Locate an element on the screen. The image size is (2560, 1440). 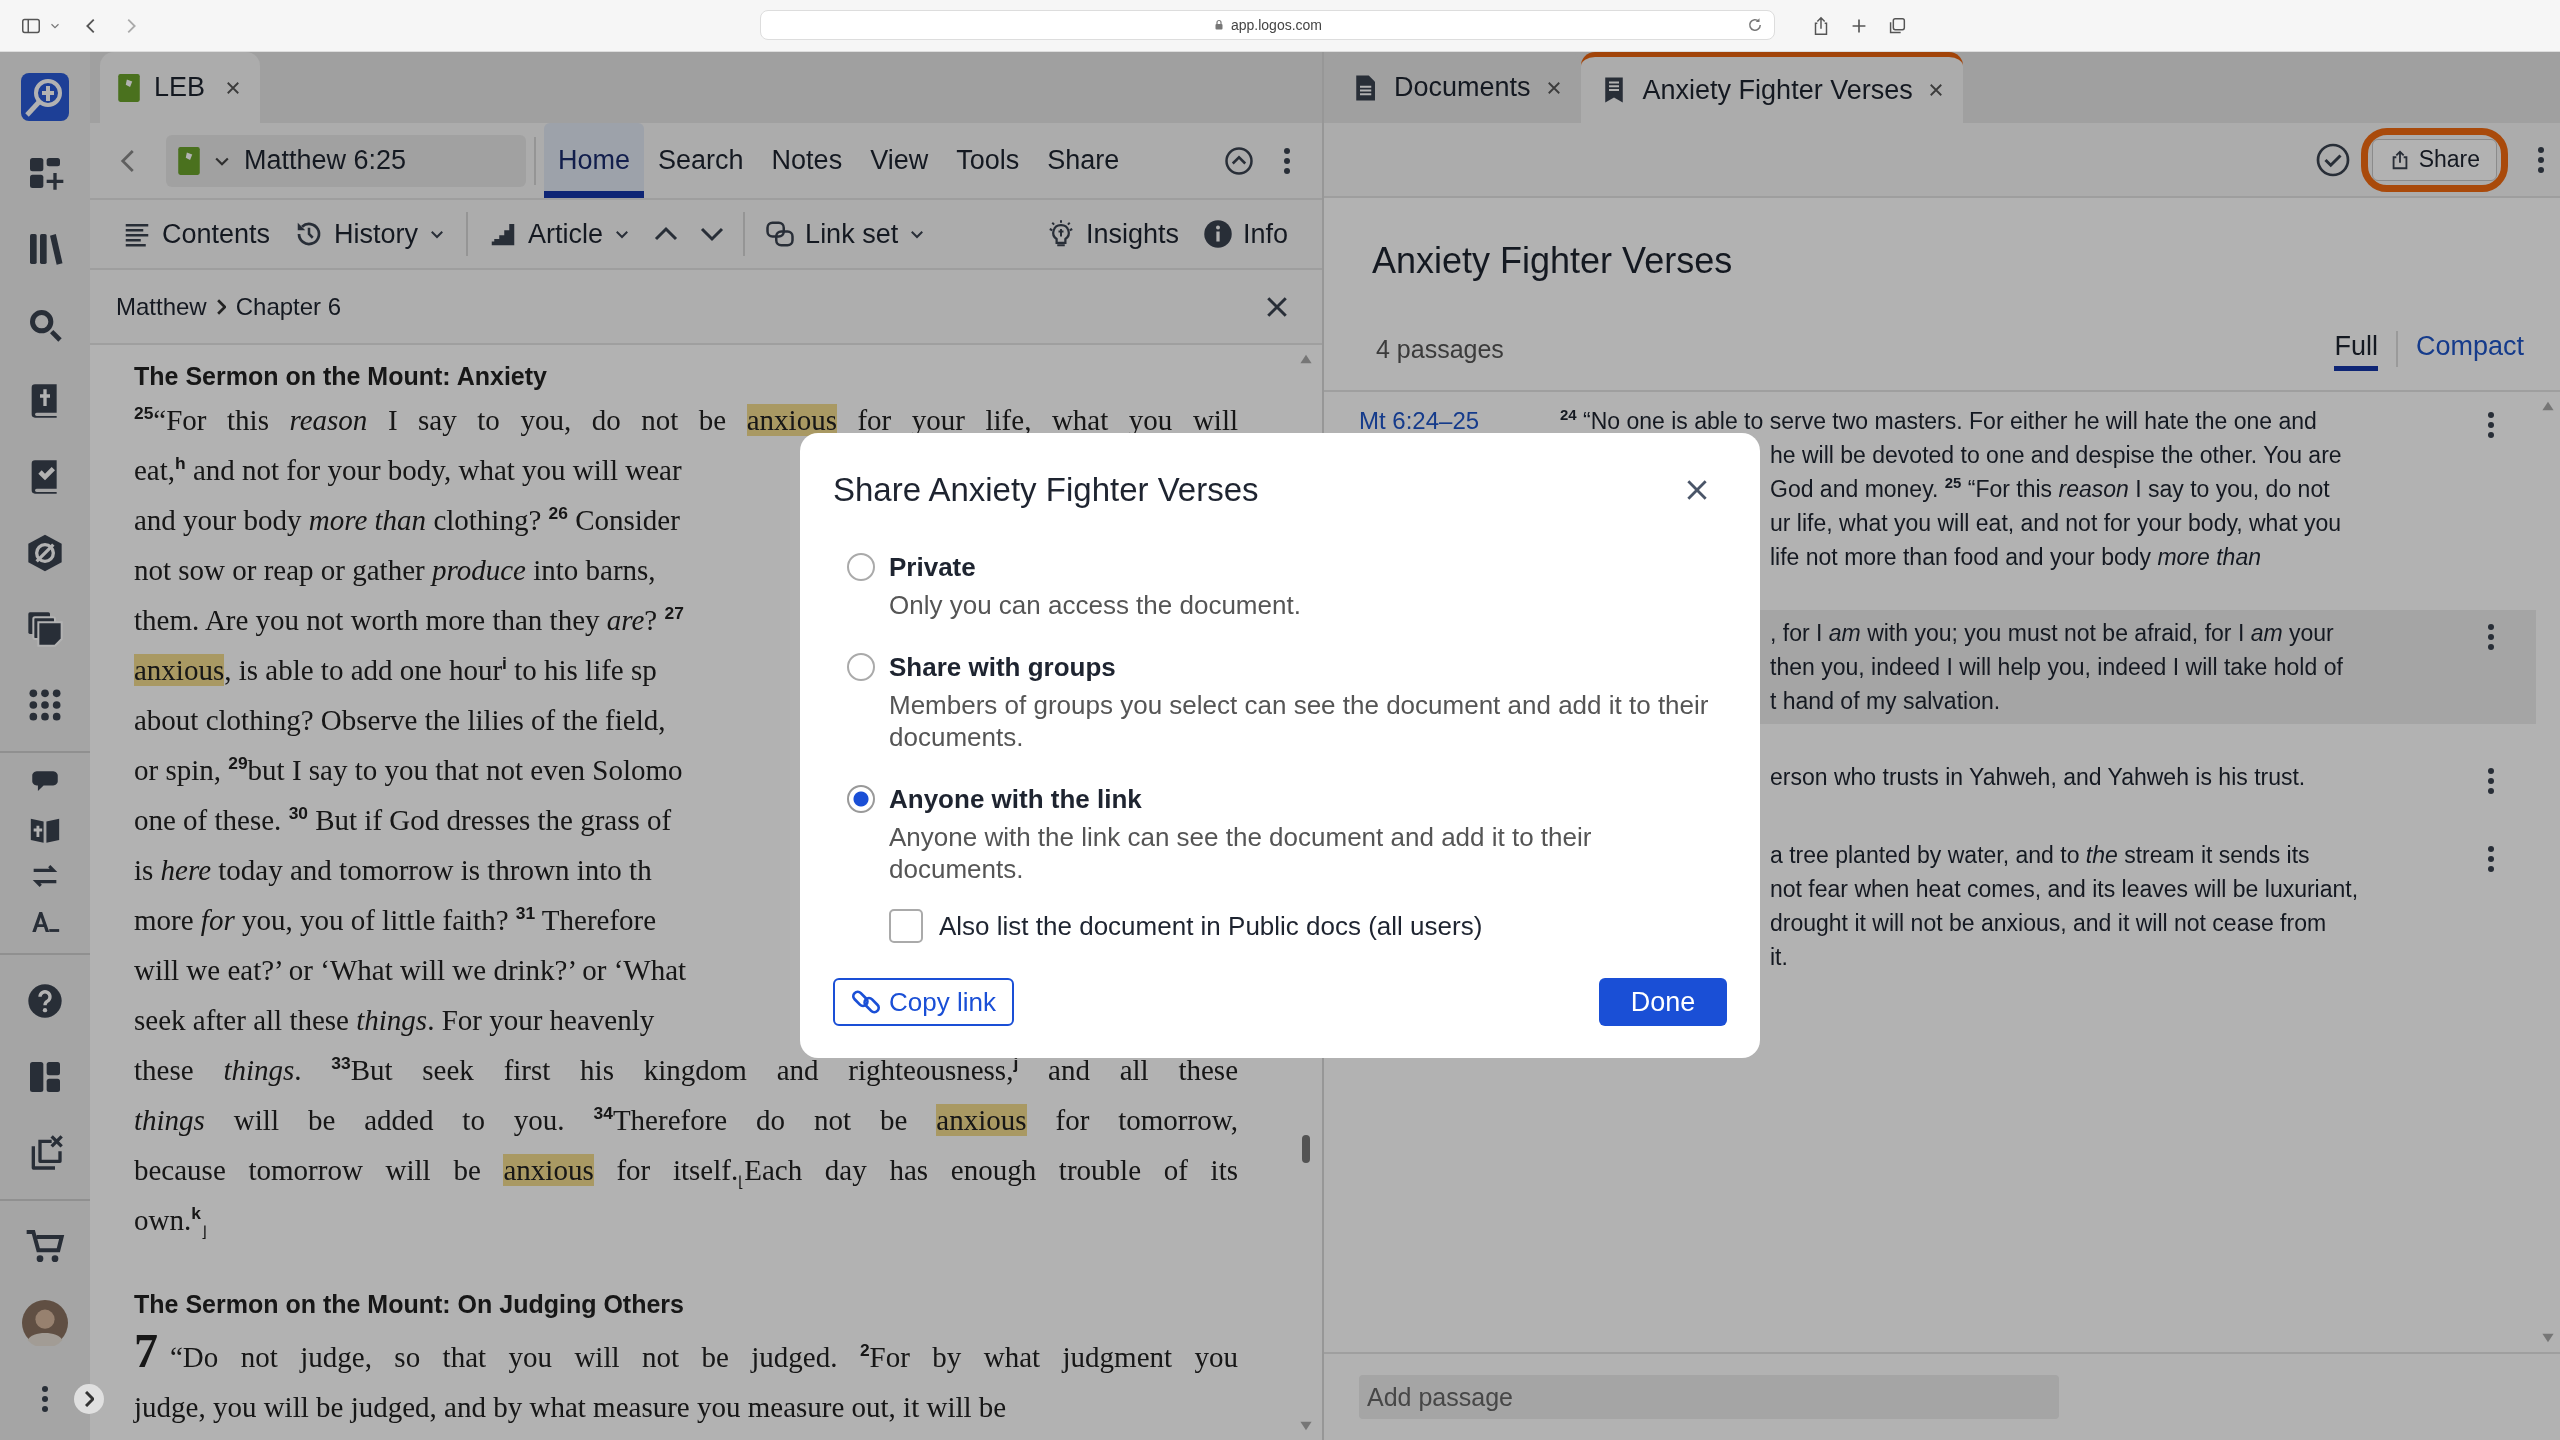
option-label: Private is located at coordinates (932, 567).